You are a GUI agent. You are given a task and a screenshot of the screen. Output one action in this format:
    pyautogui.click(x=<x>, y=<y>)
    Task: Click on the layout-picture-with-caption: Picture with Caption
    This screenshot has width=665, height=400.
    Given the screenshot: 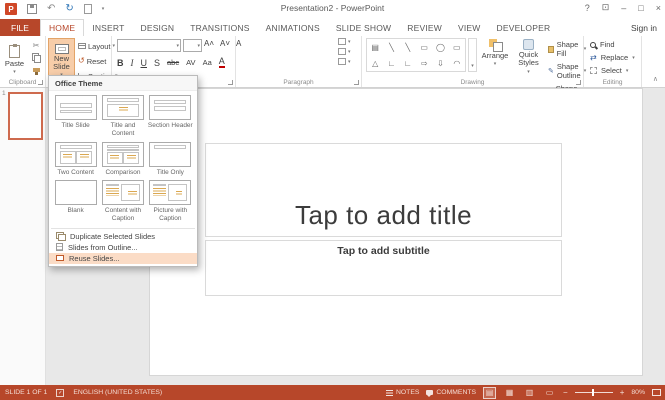 What is the action you would take?
    pyautogui.click(x=170, y=200)
    